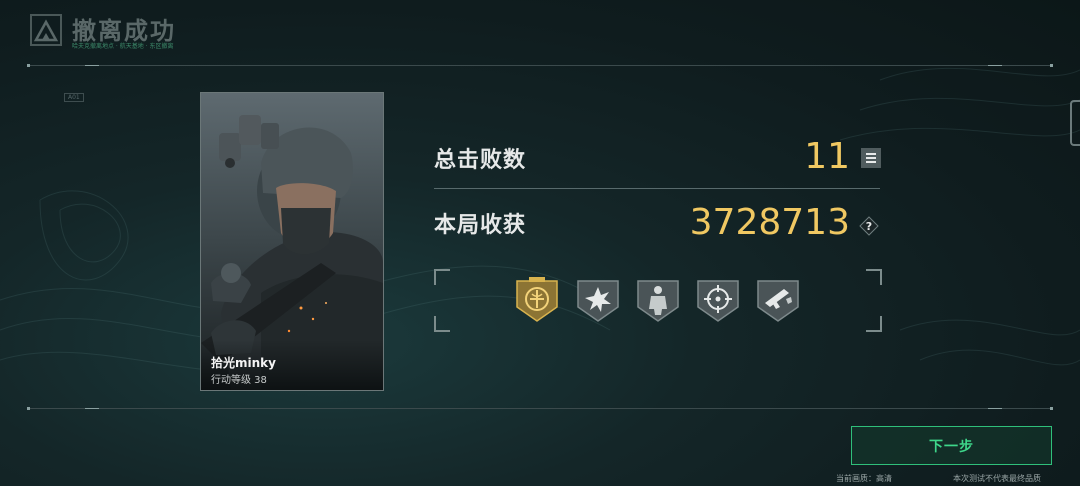 The width and height of the screenshot is (1080, 486). Describe the element at coordinates (827, 156) in the screenshot. I see `kills-value: 11` at that location.